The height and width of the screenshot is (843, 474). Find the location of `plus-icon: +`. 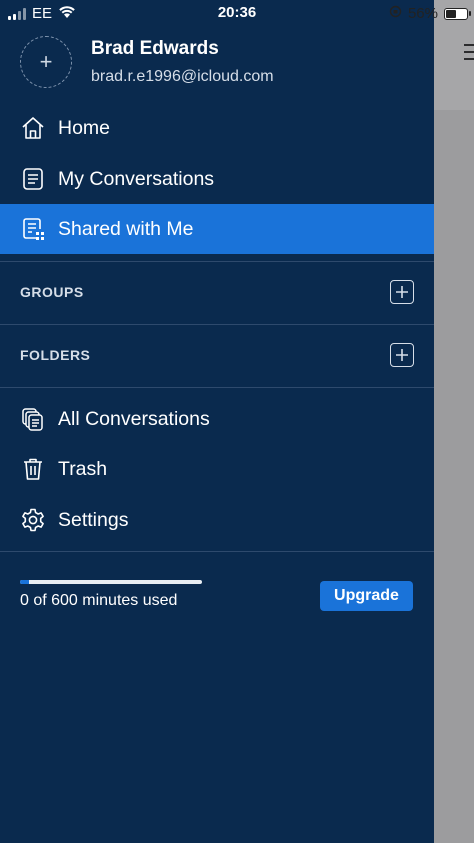

plus-icon: + is located at coordinates (46, 61).